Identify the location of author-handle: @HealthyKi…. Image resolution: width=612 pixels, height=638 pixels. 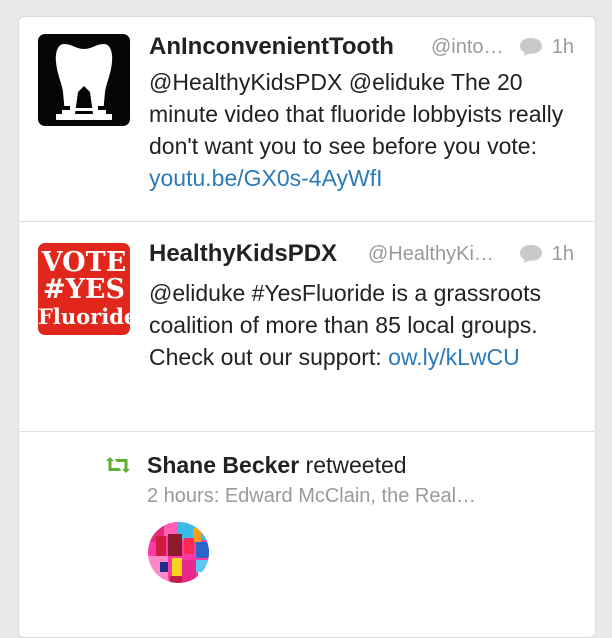
(431, 254).